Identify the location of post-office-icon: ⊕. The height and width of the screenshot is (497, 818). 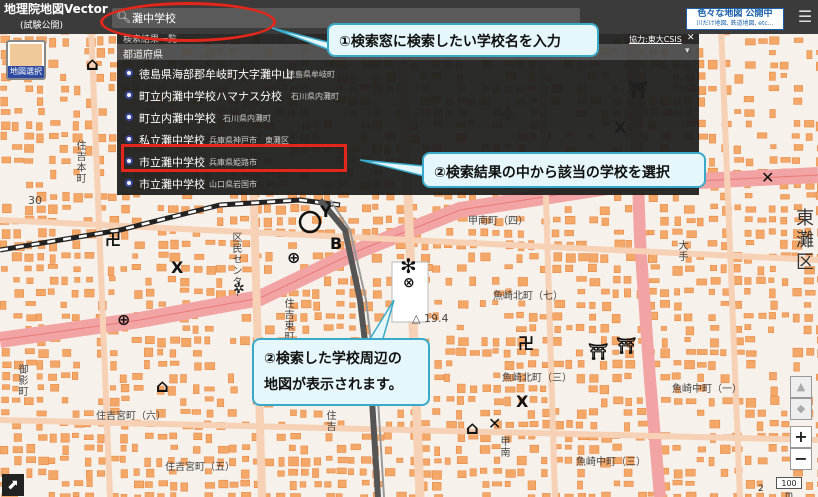
(124, 319).